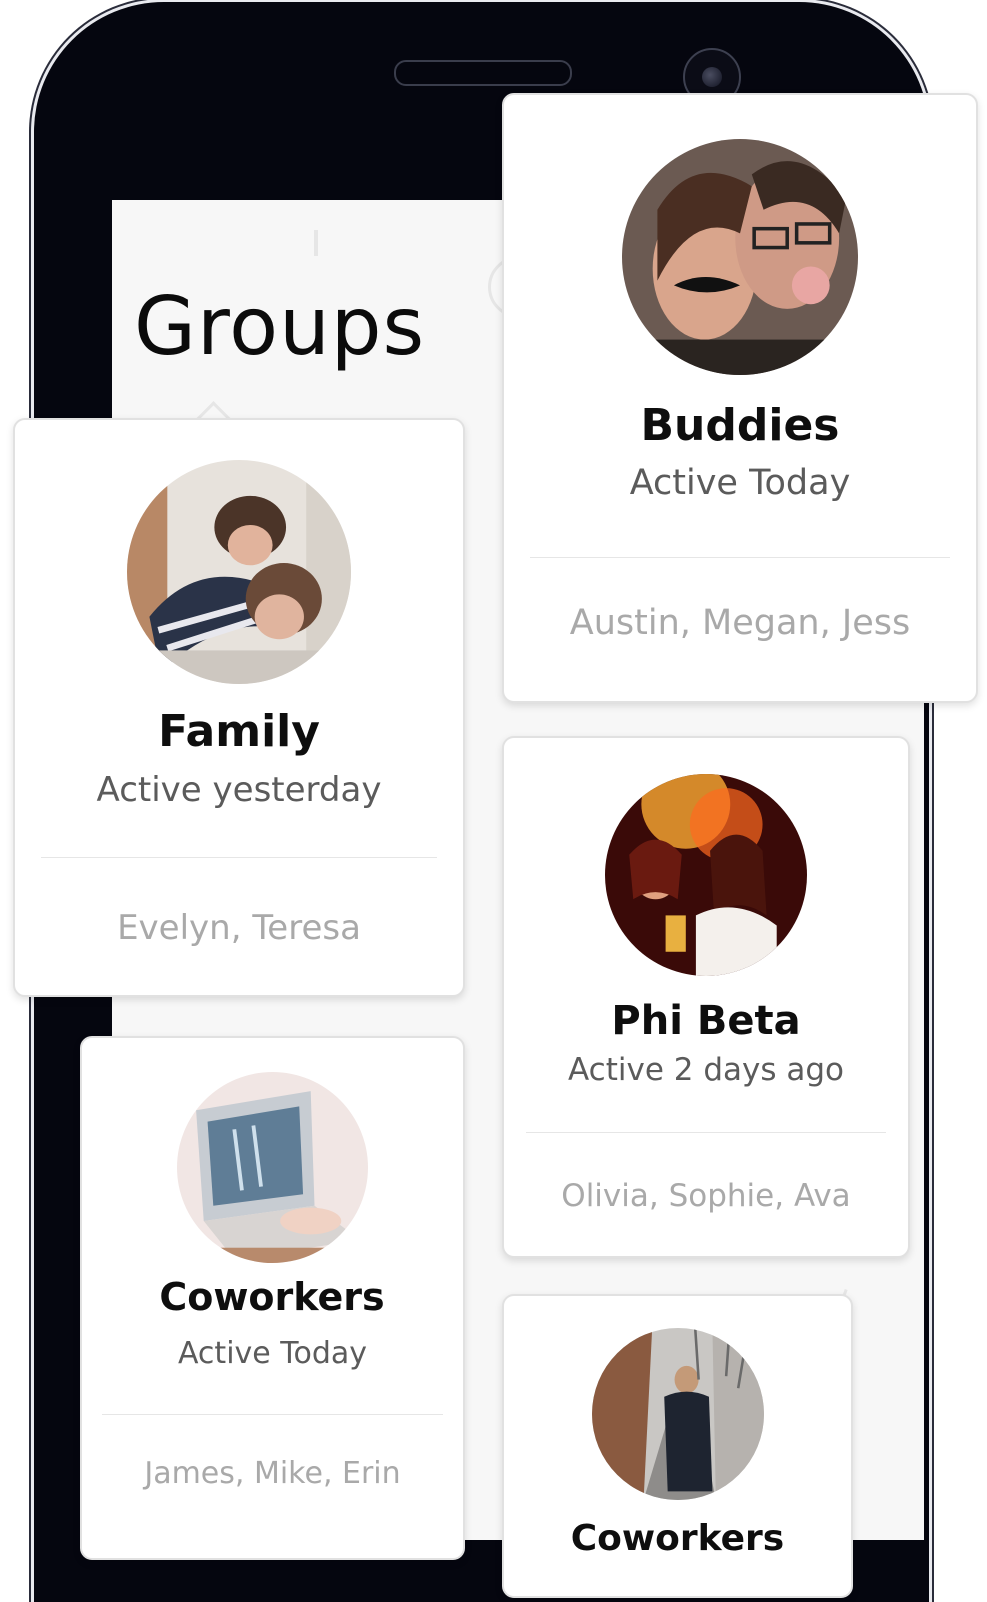 The image size is (987, 1602). Describe the element at coordinates (706, 1021) in the screenshot. I see `group-name: Phi Beta` at that location.